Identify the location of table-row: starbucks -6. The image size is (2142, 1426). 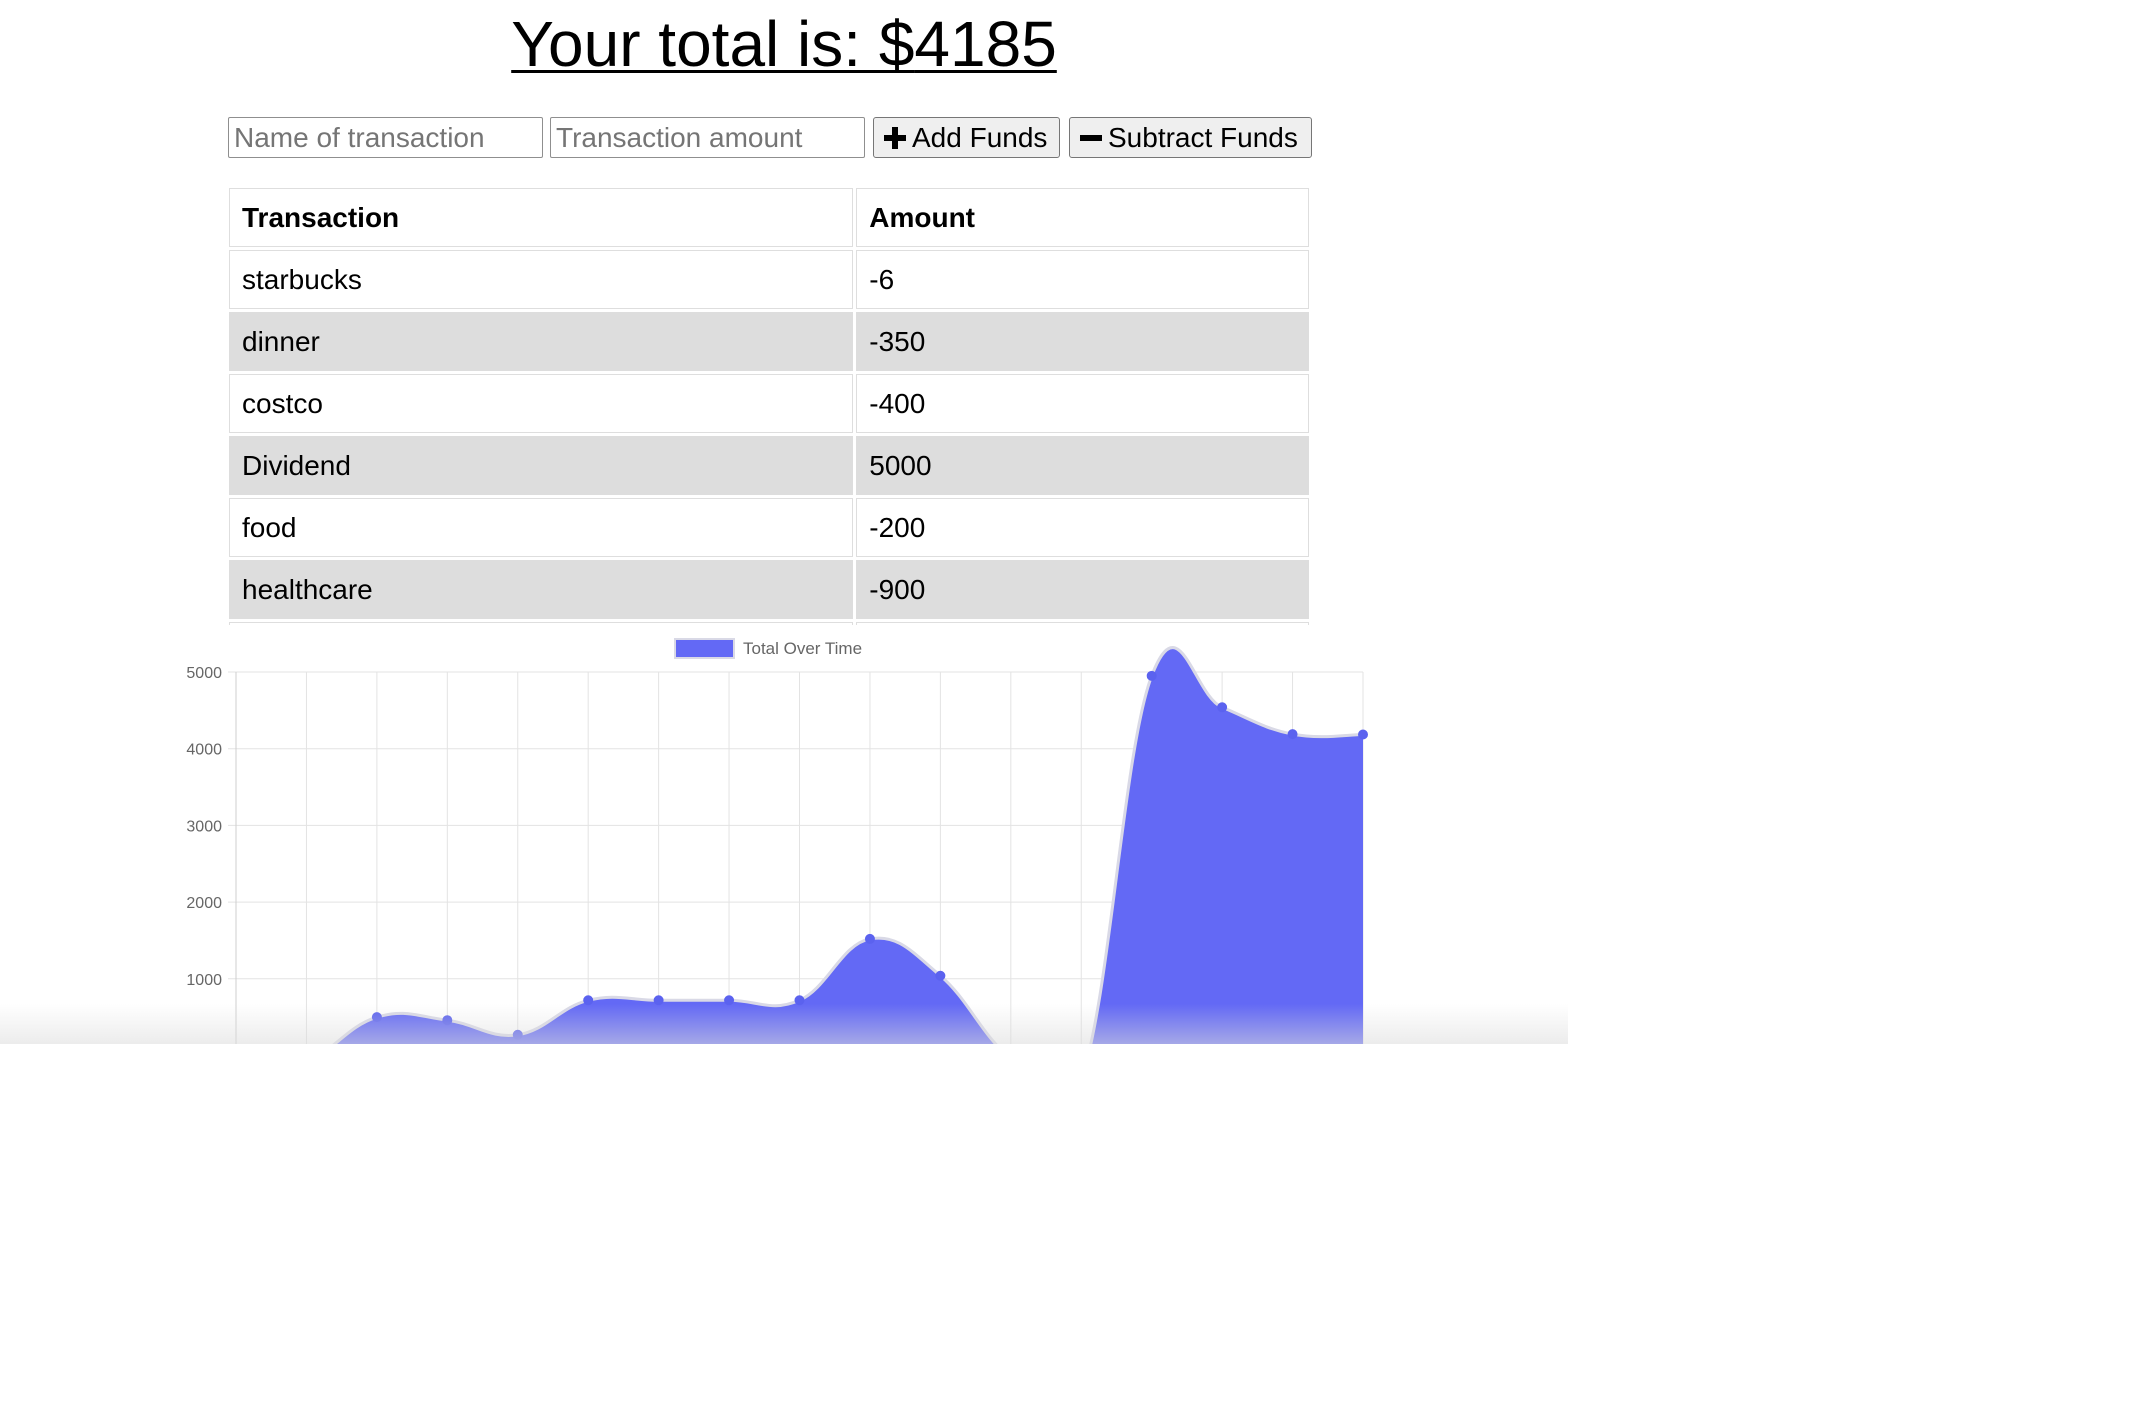
(769, 279).